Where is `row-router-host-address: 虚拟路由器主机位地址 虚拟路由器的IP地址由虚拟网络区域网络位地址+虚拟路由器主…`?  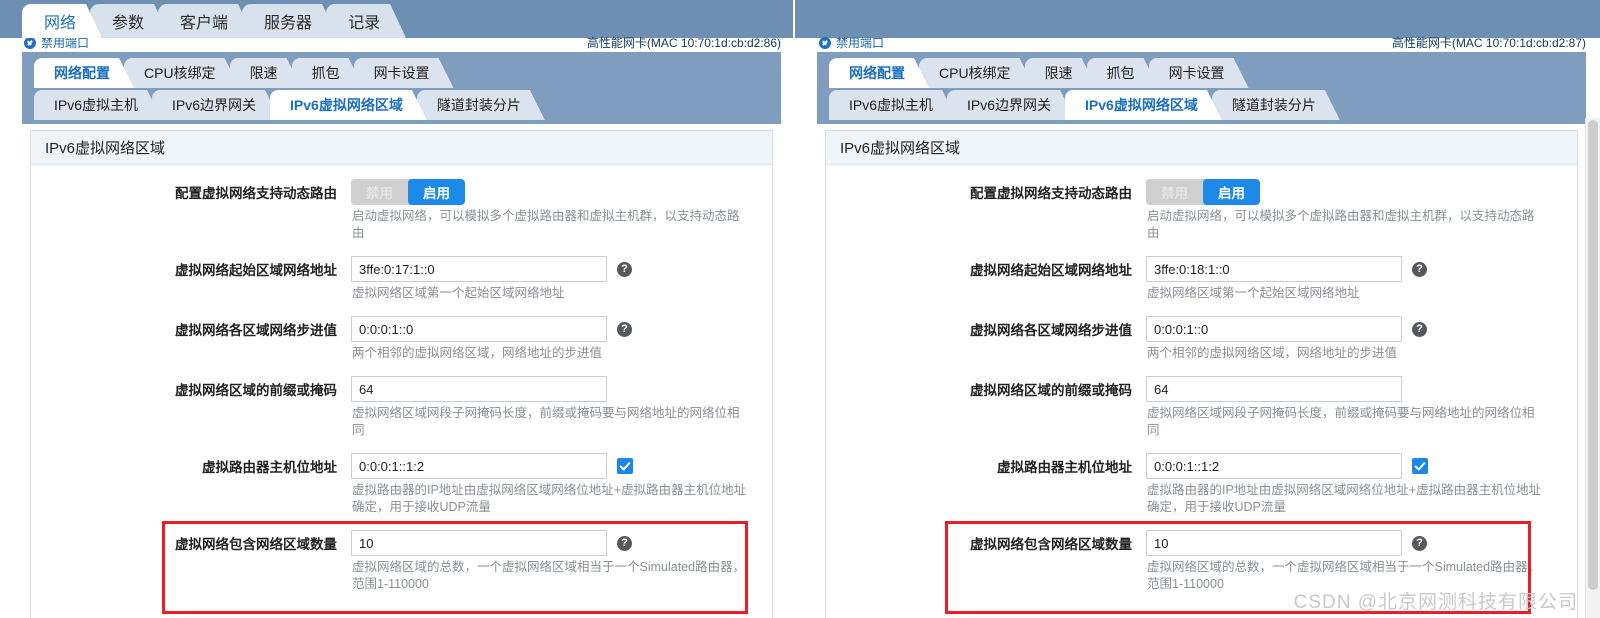 row-router-host-address: 虚拟路由器主机位地址 虚拟路由器的IP地址由虚拟网络区域网络位地址+虚拟路由器主… is located at coordinates (401, 484).